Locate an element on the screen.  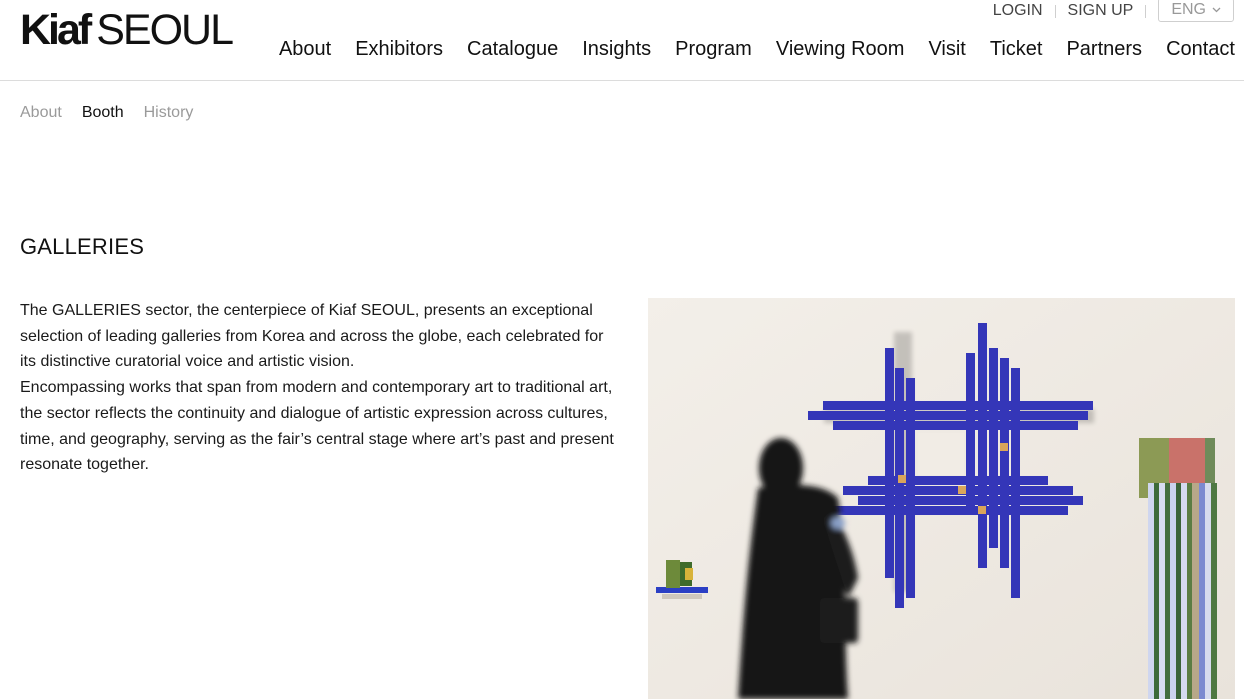
nav-item-program: Program is located at coordinates (713, 49).